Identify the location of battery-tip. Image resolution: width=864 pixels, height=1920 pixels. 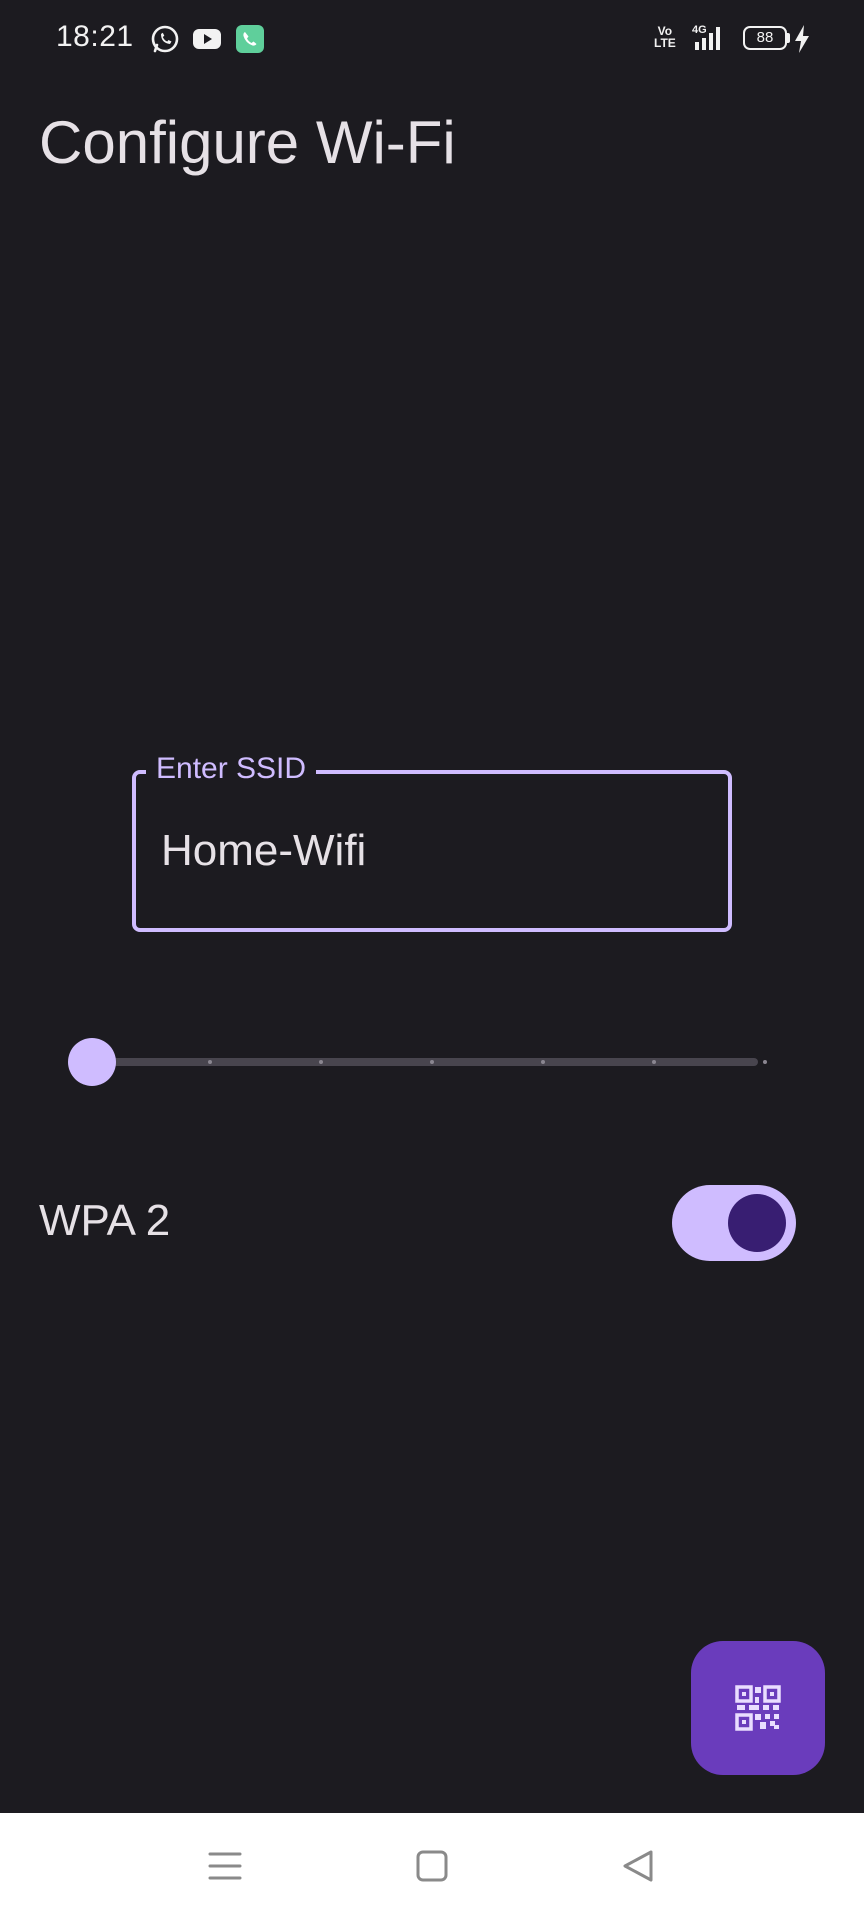
(788, 38).